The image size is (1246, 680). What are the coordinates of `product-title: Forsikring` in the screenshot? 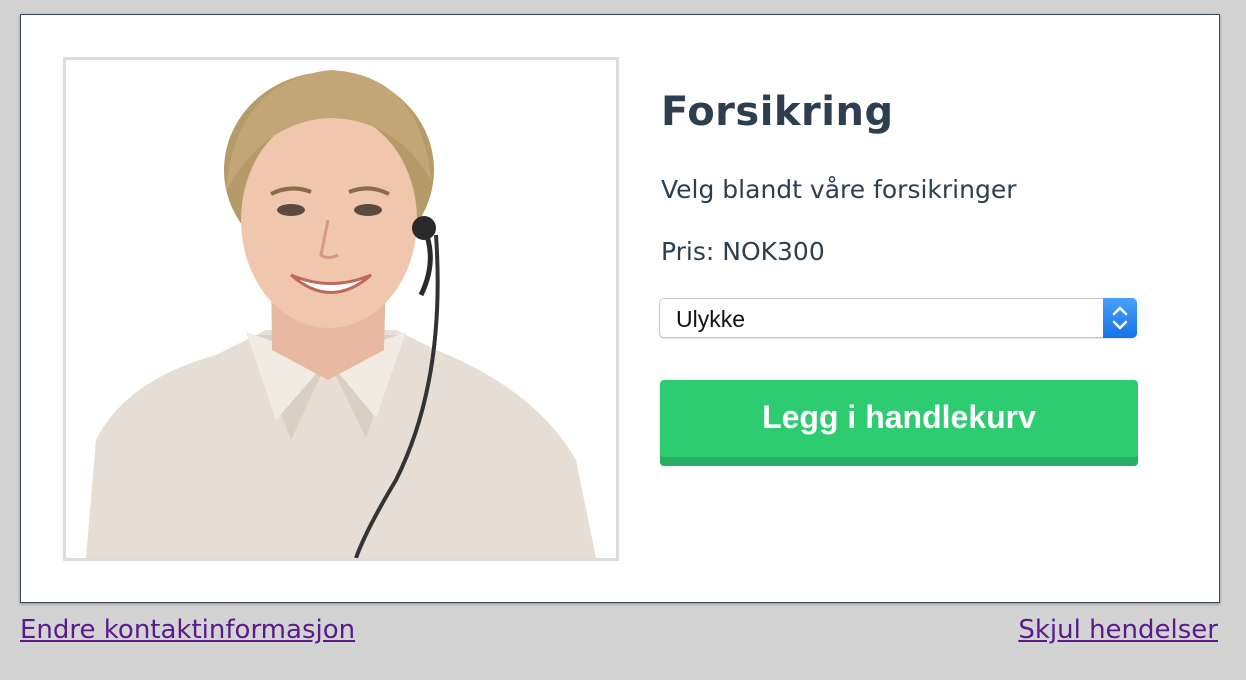 It's located at (777, 112).